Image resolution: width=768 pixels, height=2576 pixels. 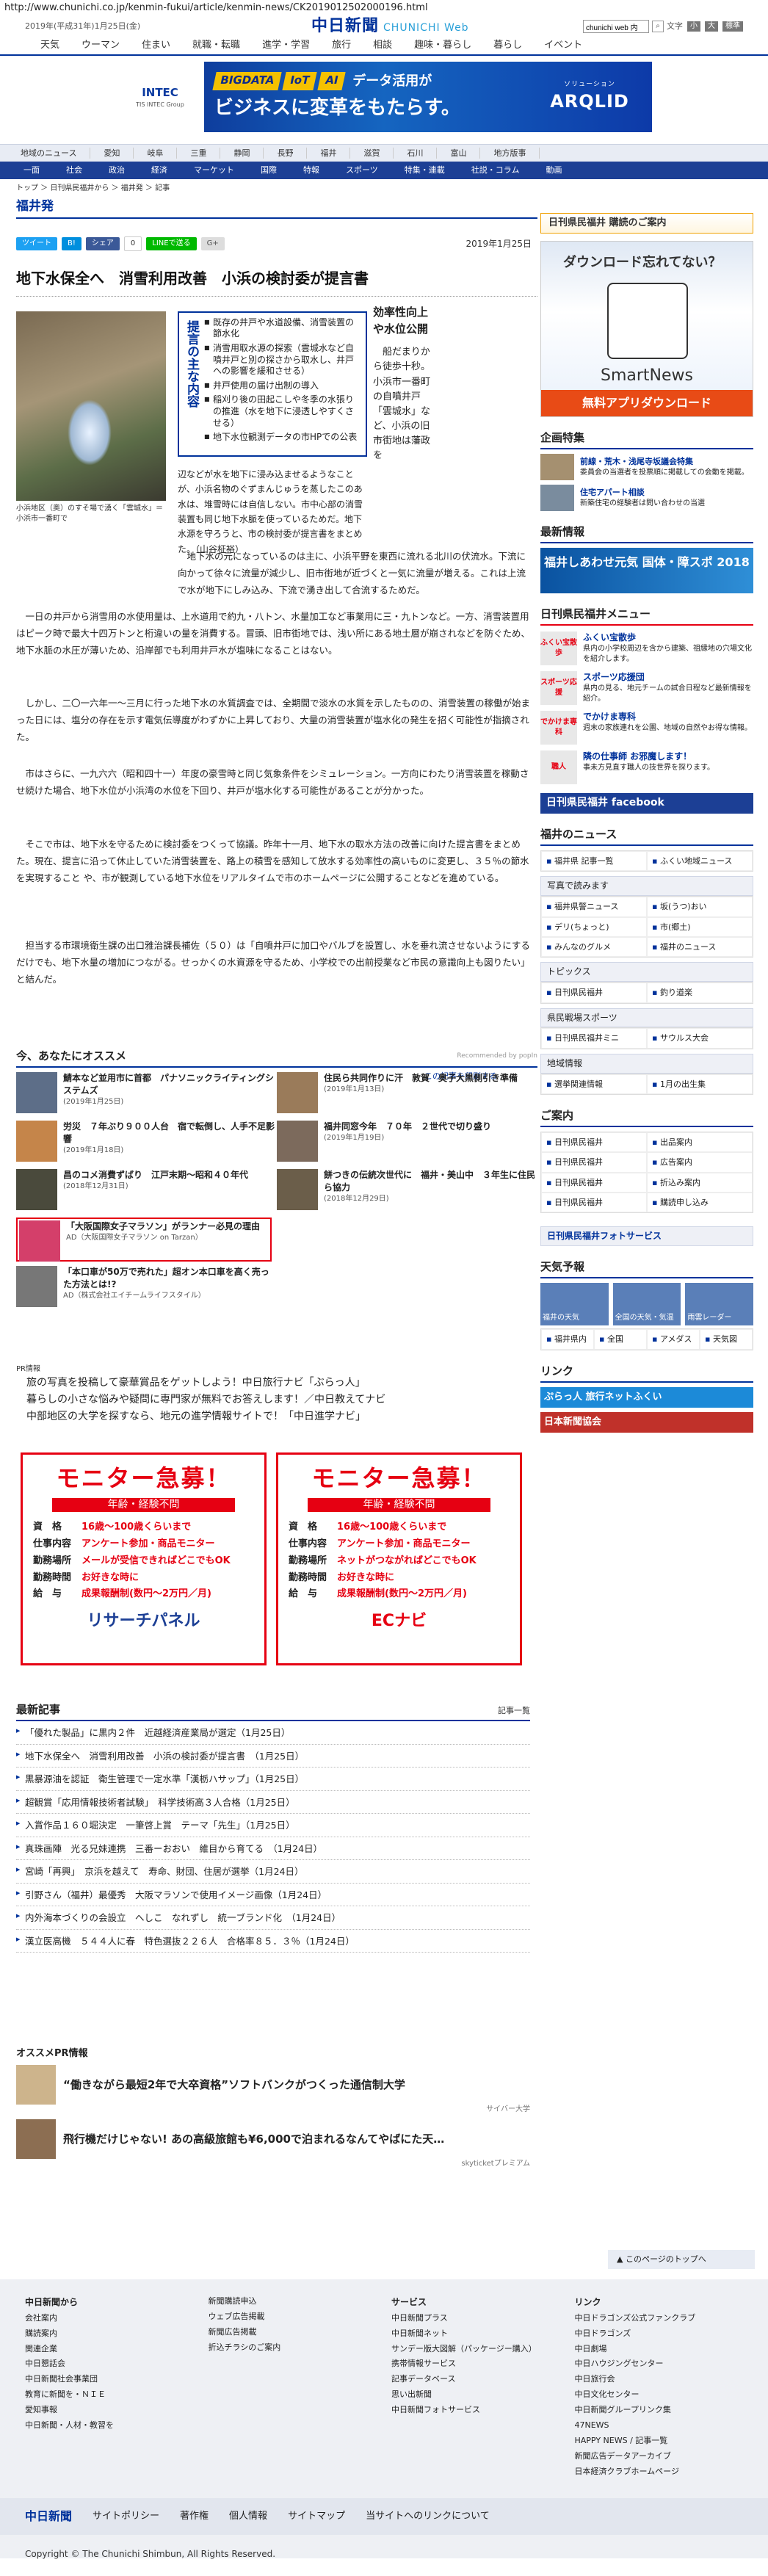 What do you see at coordinates (646, 1397) in the screenshot?
I see `link-banner: ぷらっ人 旅行ネットふくい` at bounding box center [646, 1397].